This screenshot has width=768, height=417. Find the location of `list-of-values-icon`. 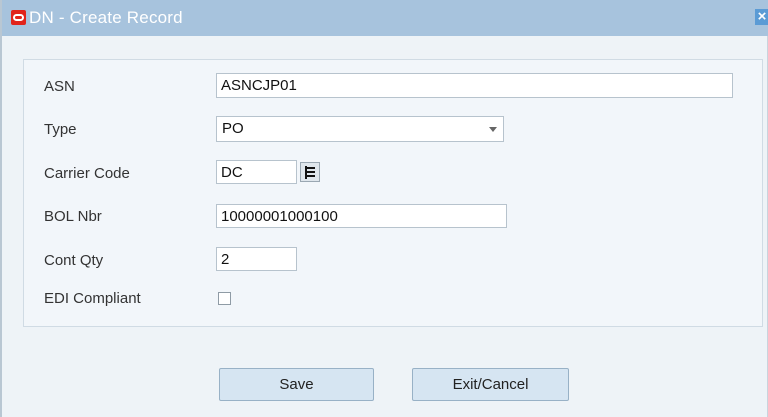

list-of-values-icon is located at coordinates (310, 172).